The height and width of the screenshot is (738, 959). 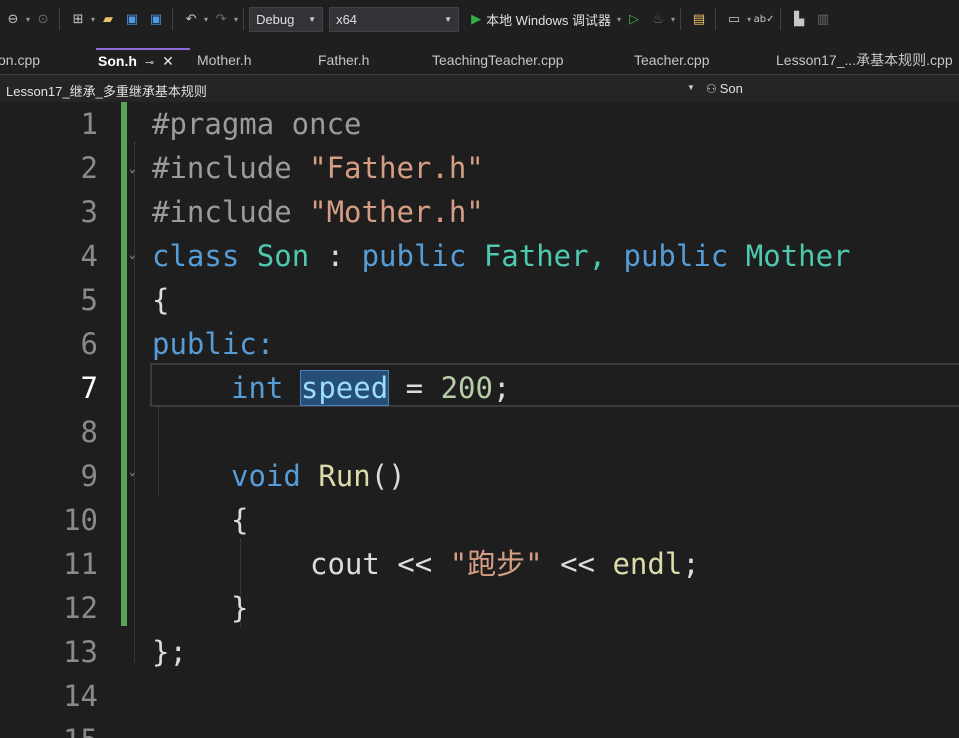 I want to click on navigation-bar: Lesson17_继承_多重继承基本规则 ▼ ⚇ Son, so click(x=479, y=88).